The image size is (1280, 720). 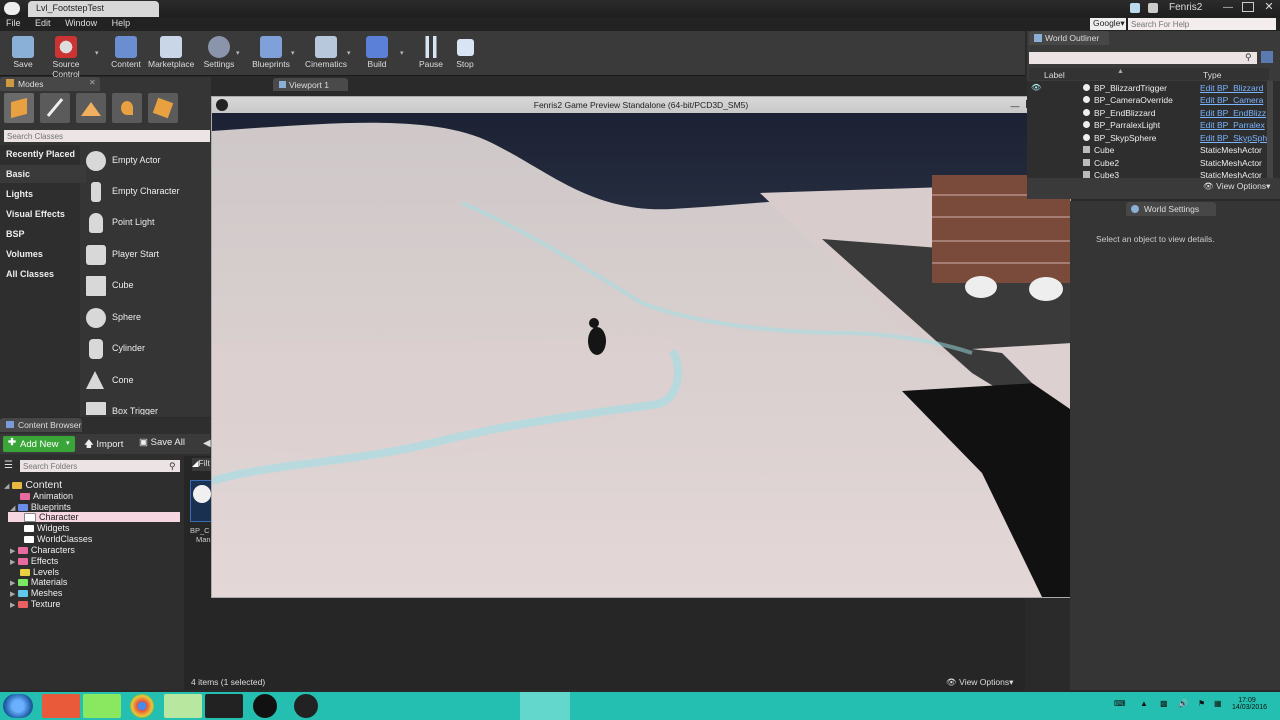 What do you see at coordinates (147, 349) in the screenshot?
I see `place-item-cylinder: Cylinder` at bounding box center [147, 349].